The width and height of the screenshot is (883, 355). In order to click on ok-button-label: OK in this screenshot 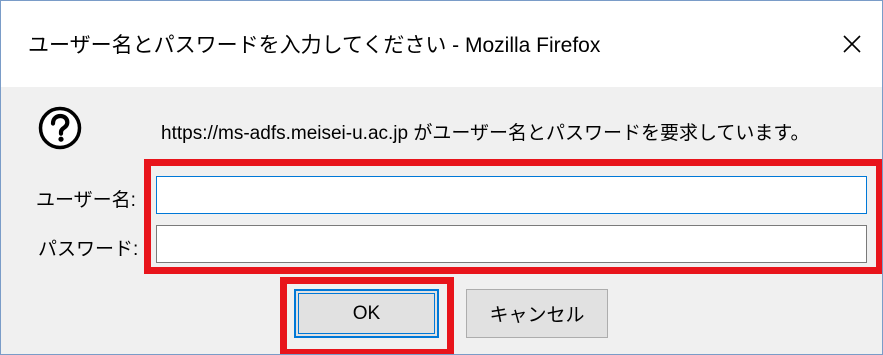, I will do `click(366, 313)`.